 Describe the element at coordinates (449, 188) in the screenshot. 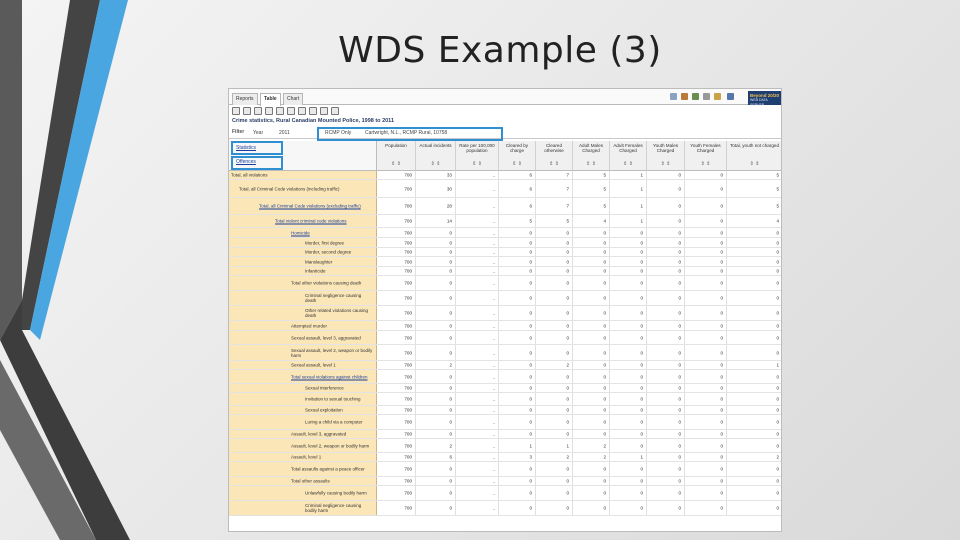

I see `cell-value: 30` at that location.